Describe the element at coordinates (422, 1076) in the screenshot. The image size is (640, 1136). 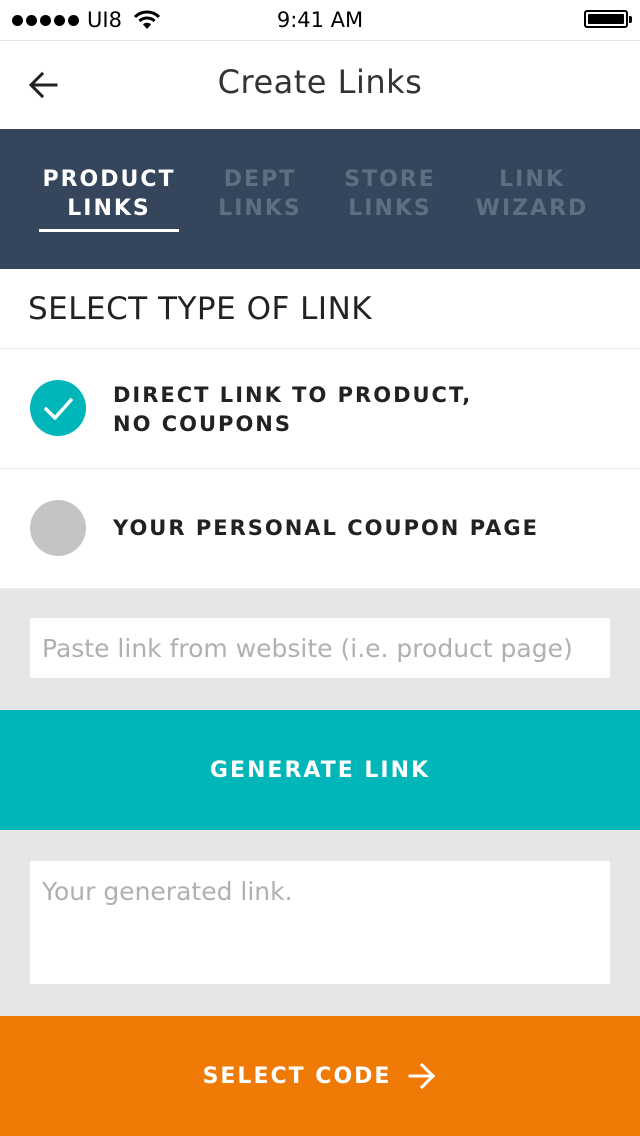
I see `arrow-right-icon` at that location.